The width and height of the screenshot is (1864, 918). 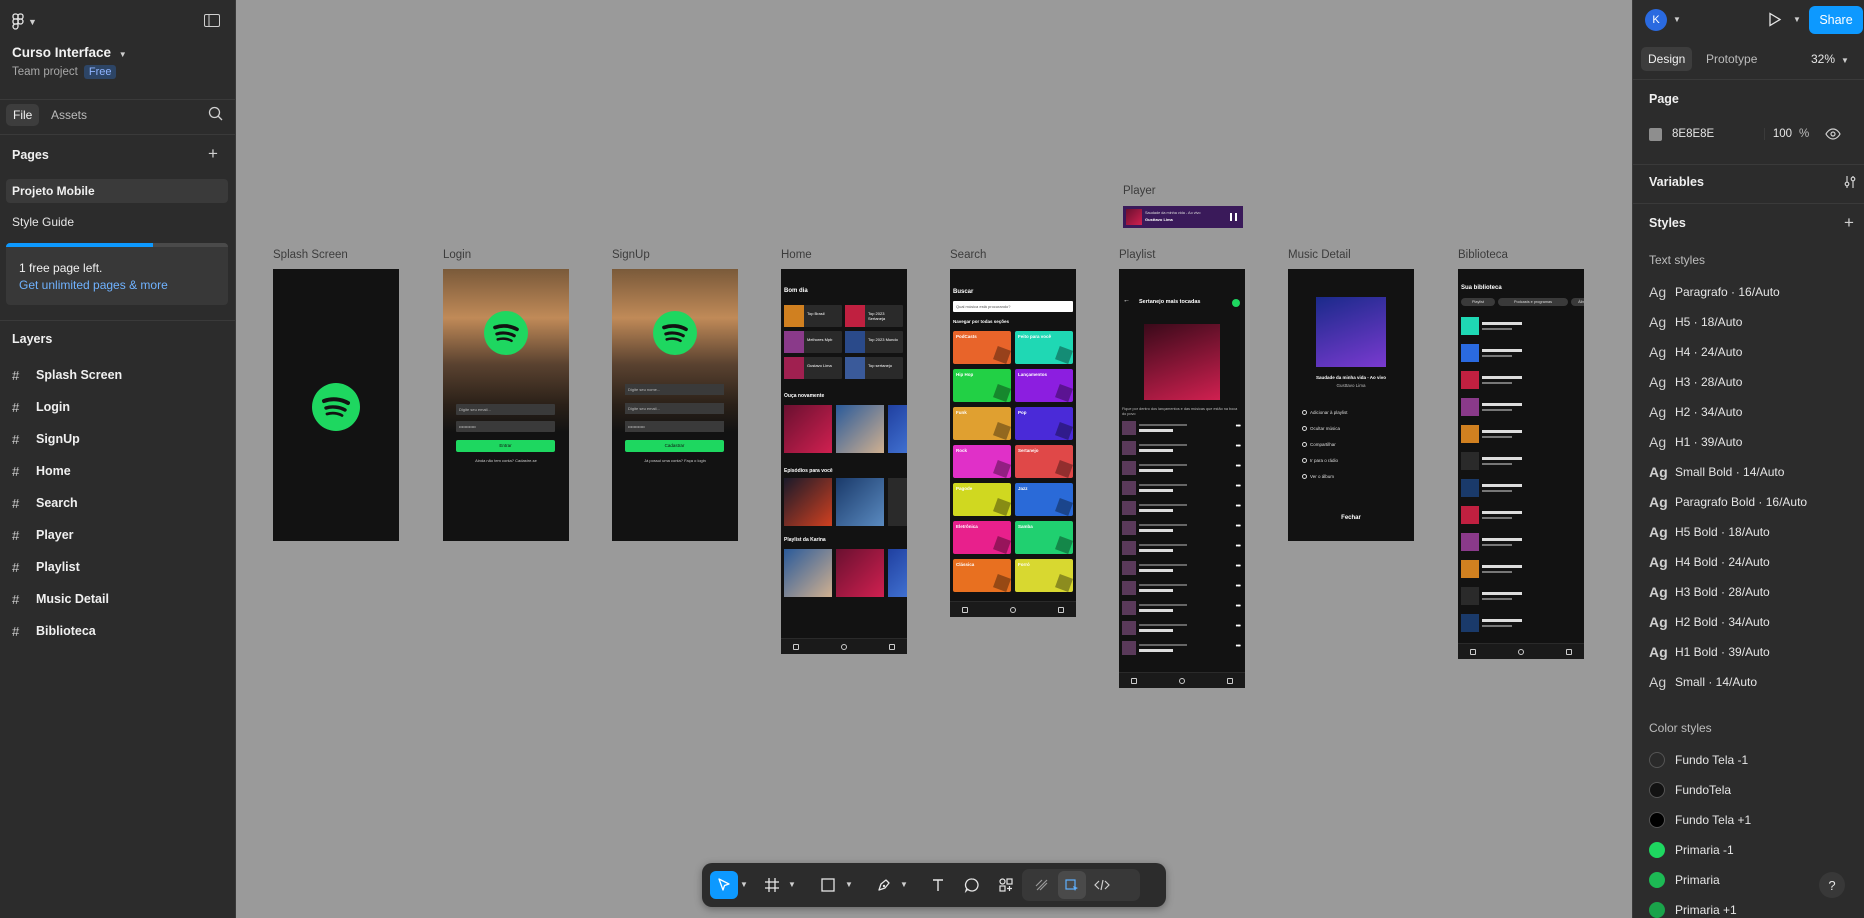 I want to click on draw-mode, so click(x=1042, y=885).